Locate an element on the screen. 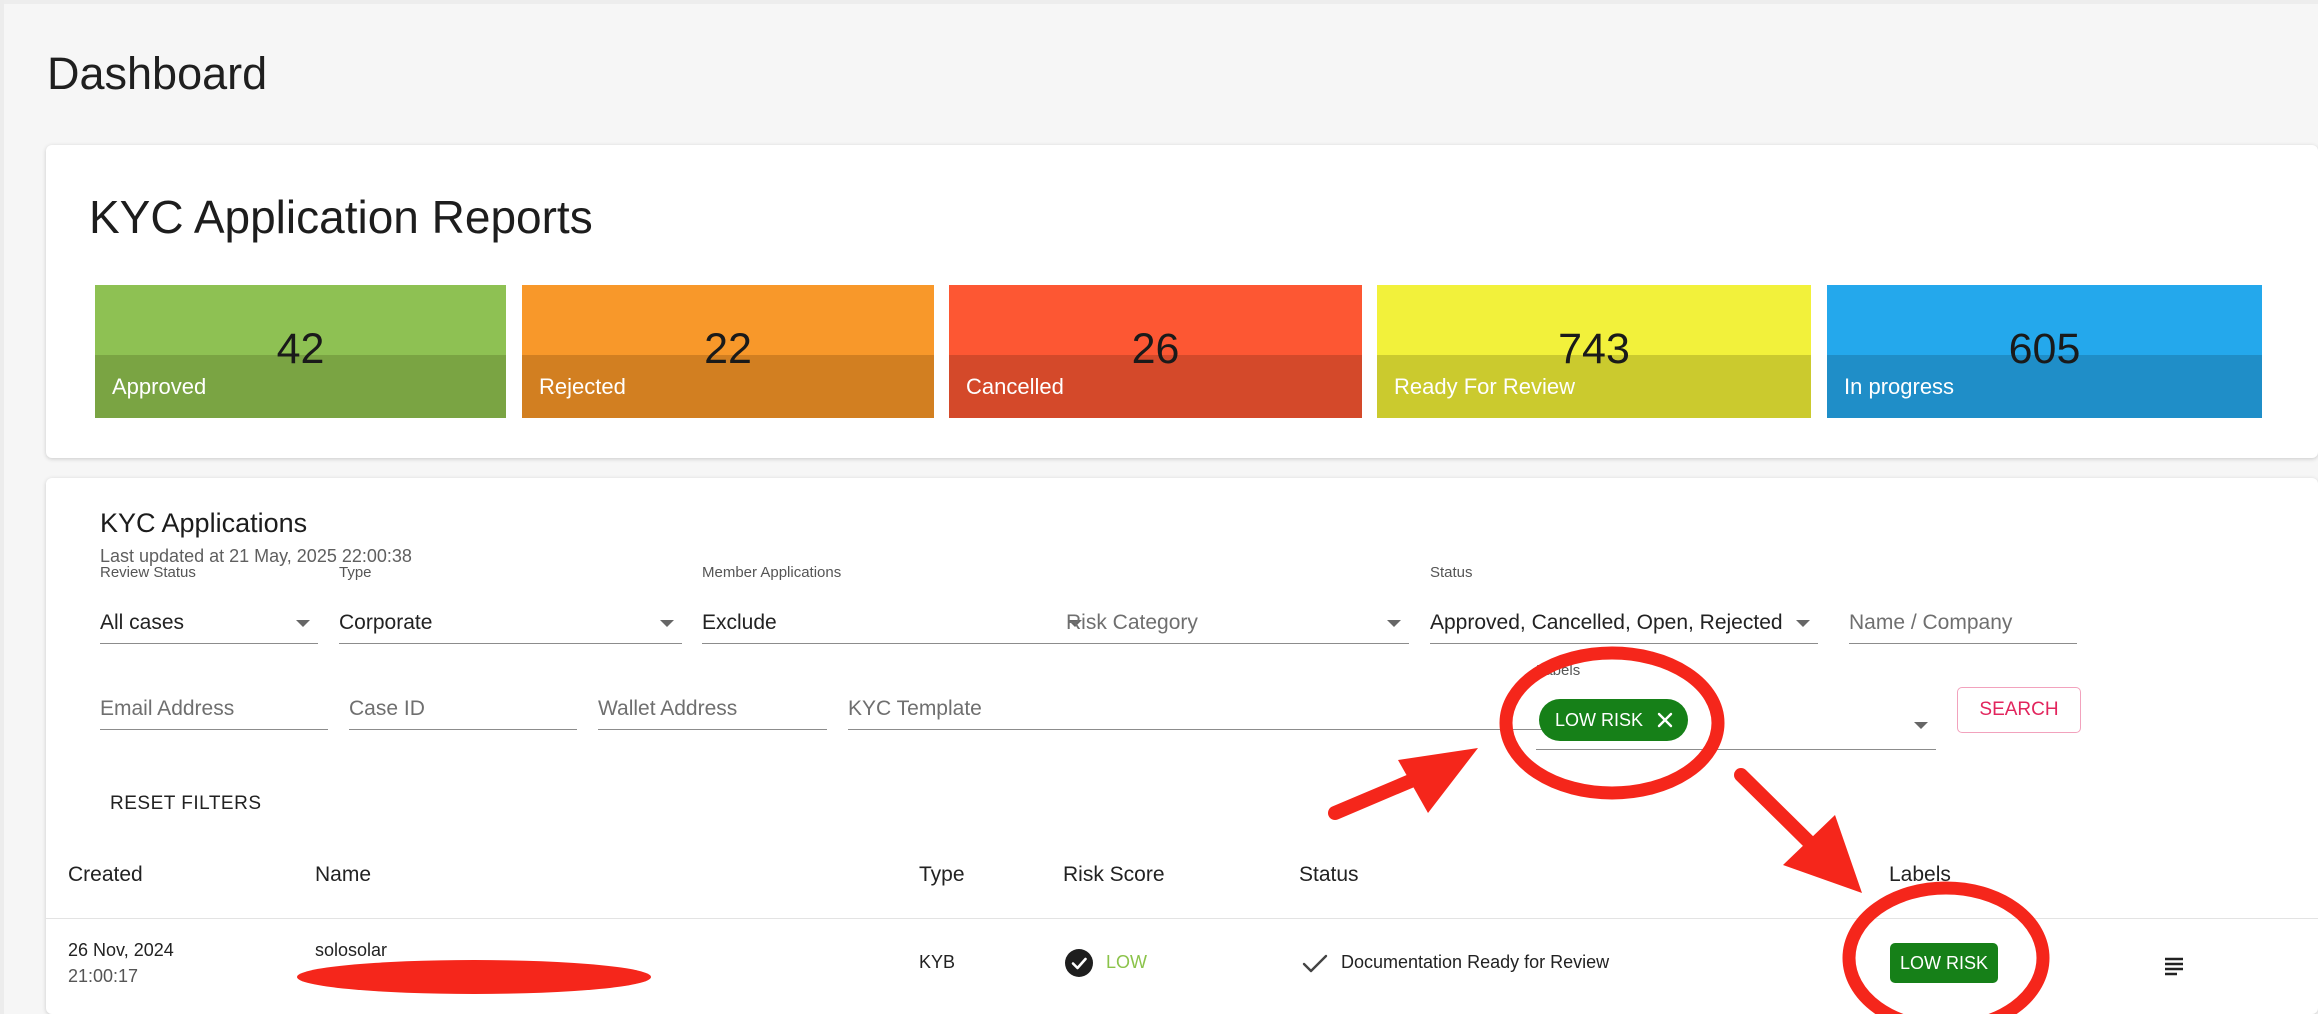  stat-value: 26 is located at coordinates (1155, 349).